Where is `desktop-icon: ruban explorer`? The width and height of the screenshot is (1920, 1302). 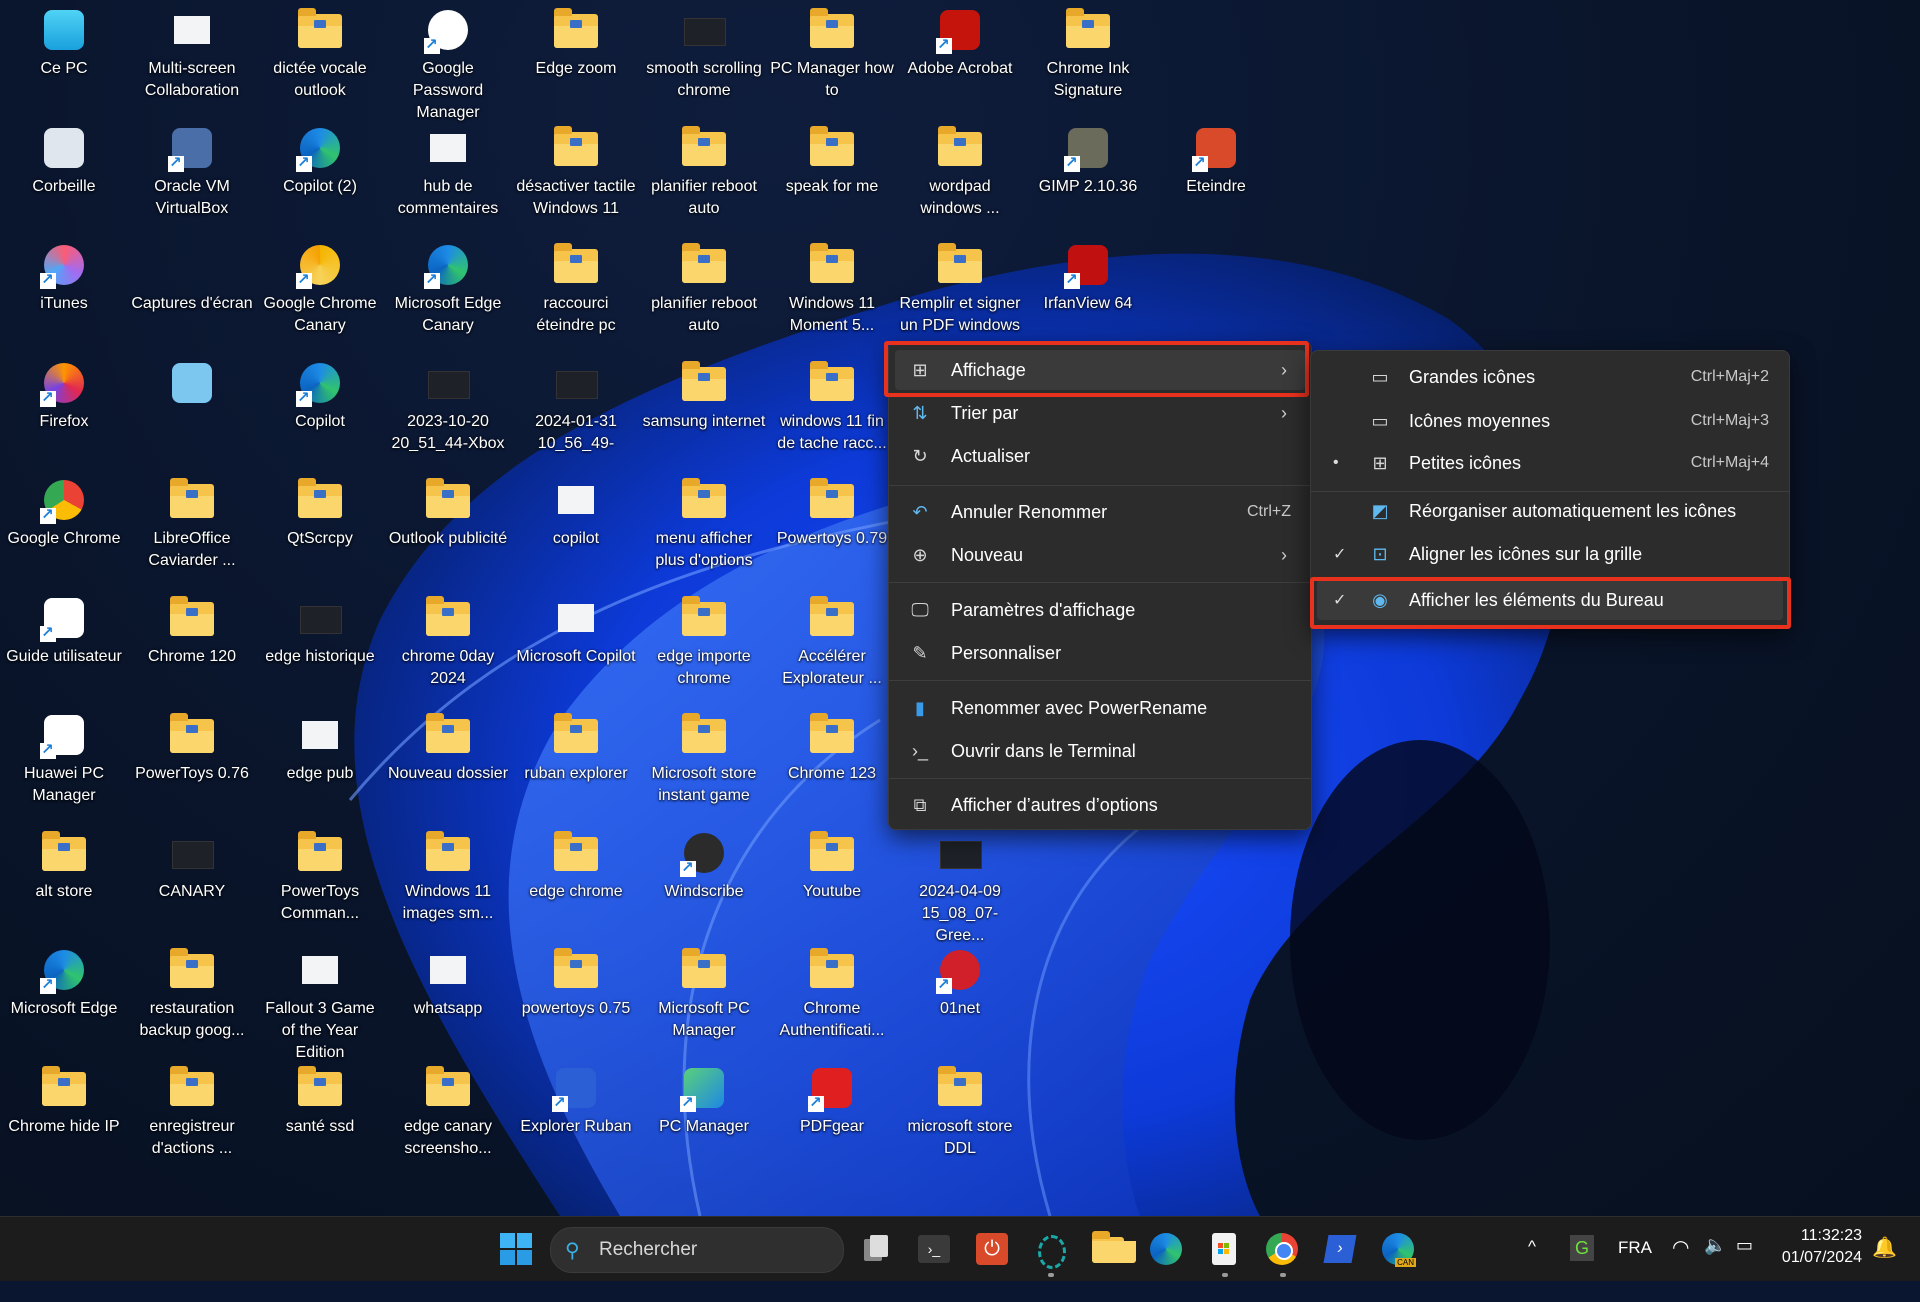 desktop-icon: ruban explorer is located at coordinates (576, 745).